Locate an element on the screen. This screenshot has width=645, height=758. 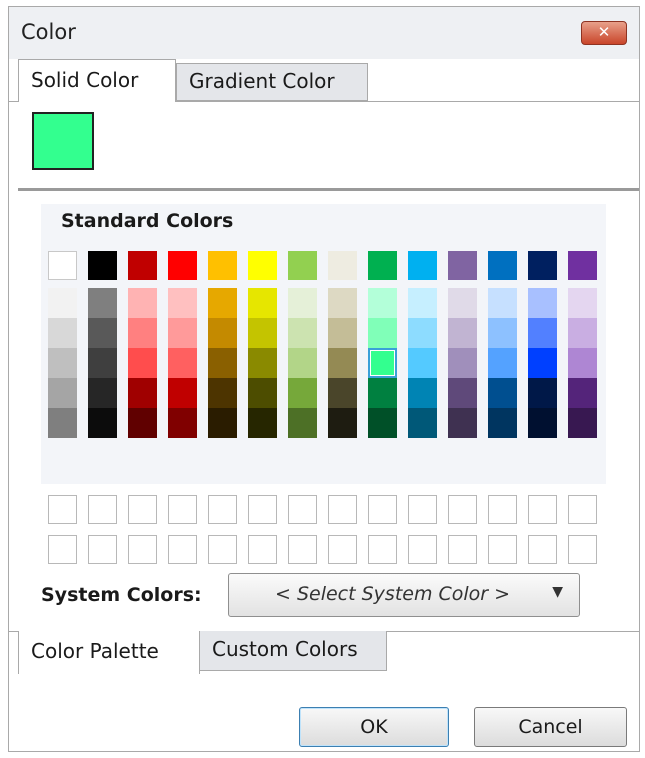
tab-custom-colors: Custom Colors is located at coordinates (293, 651).